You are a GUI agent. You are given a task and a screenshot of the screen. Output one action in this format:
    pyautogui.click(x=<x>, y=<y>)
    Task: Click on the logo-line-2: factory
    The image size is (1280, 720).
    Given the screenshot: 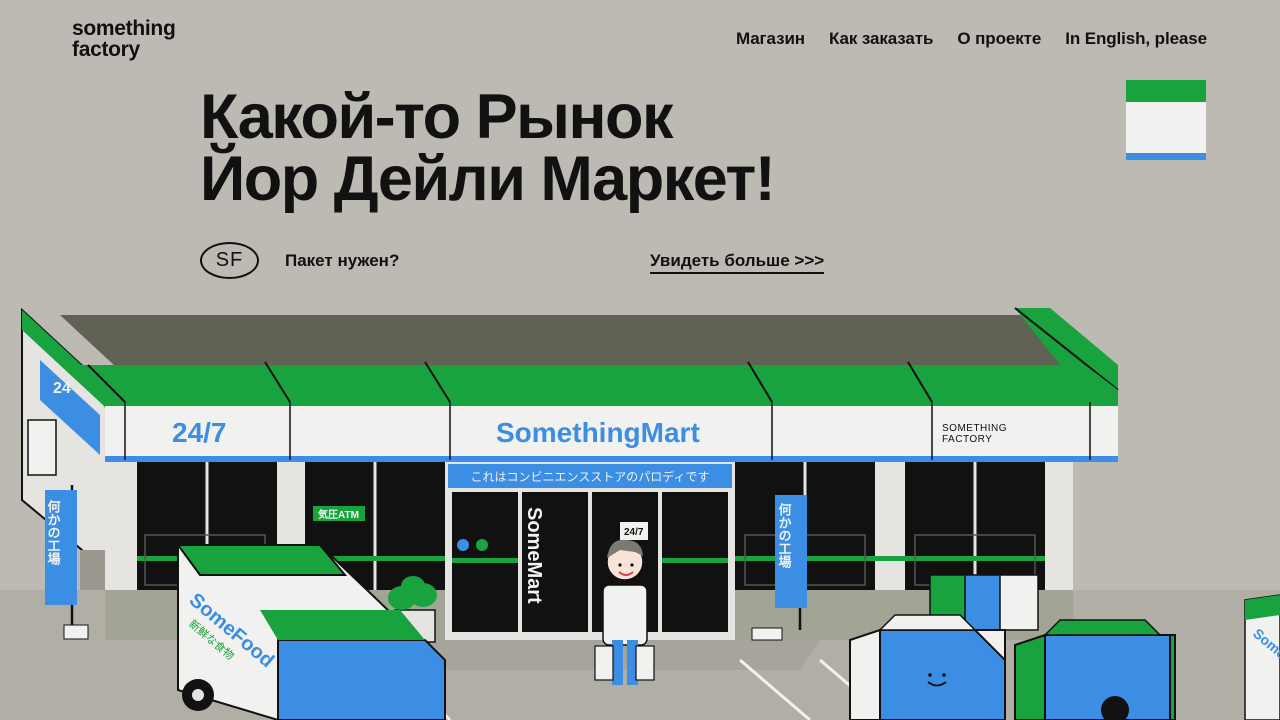 What is the action you would take?
    pyautogui.click(x=106, y=49)
    